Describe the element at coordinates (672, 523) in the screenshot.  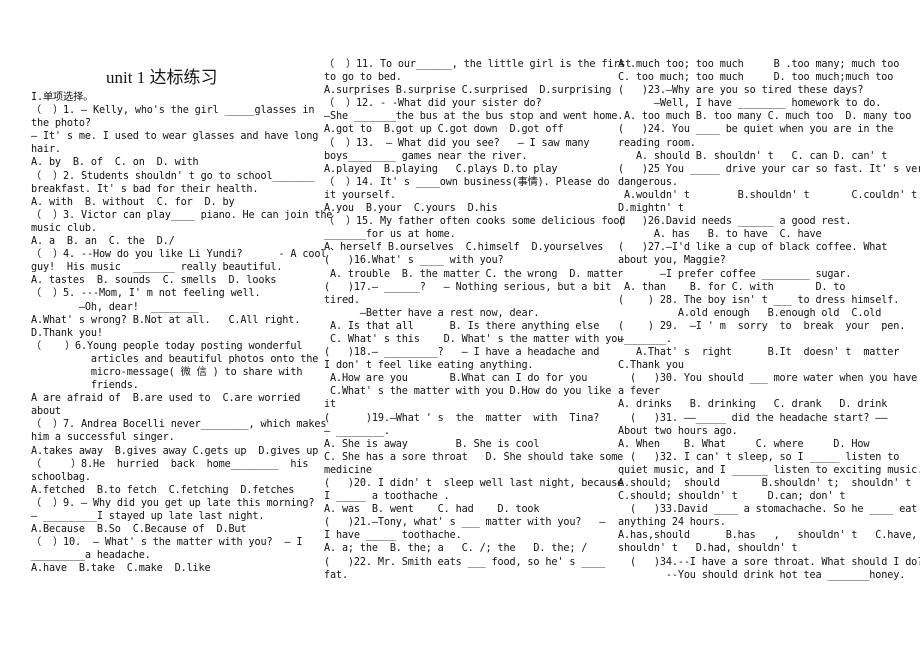
I see `text-line: anything 24 hours.` at that location.